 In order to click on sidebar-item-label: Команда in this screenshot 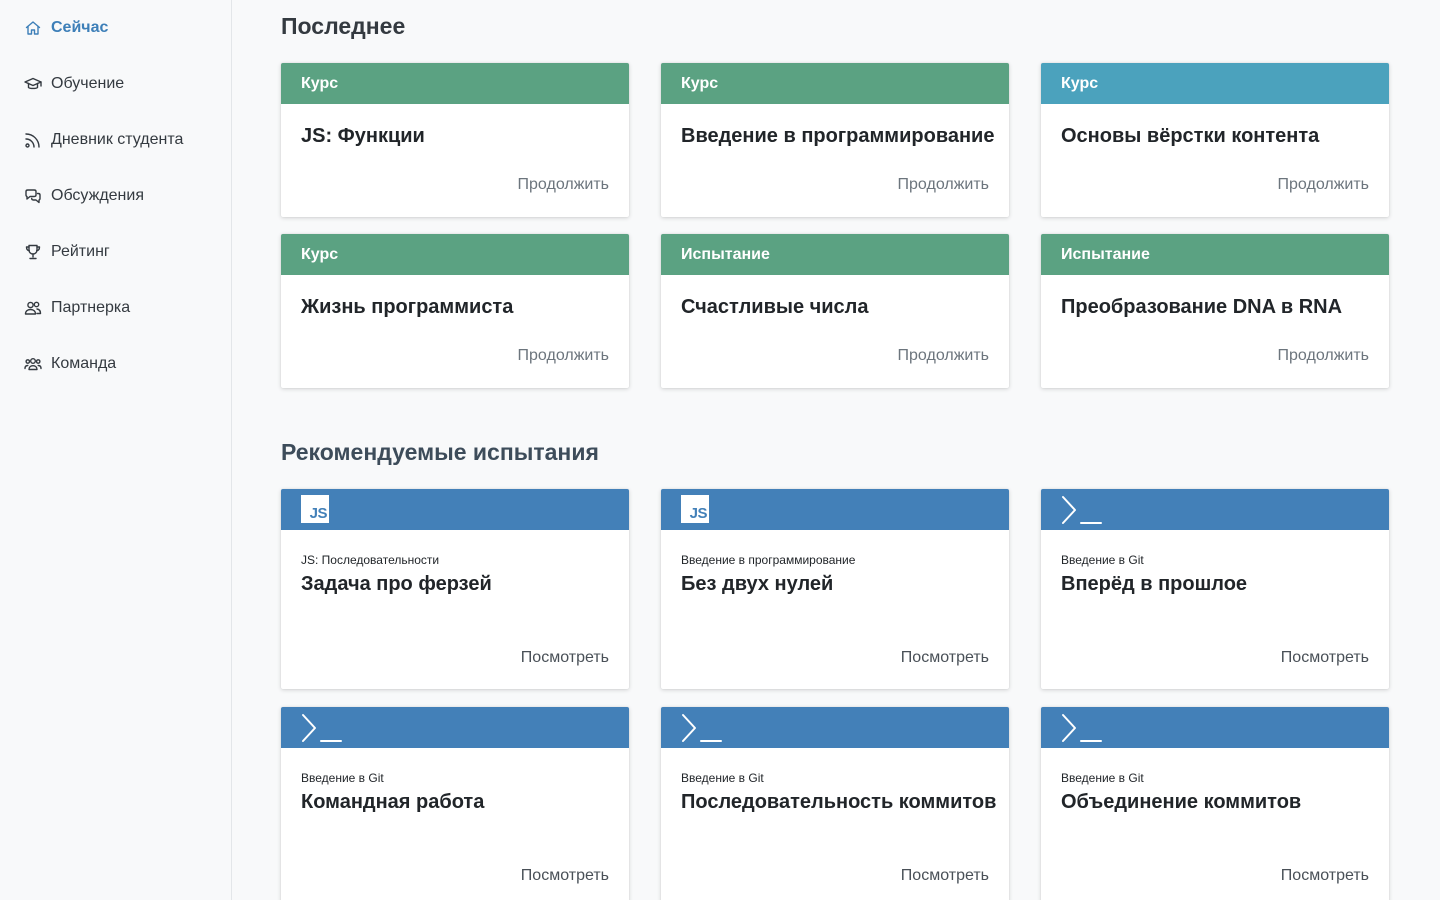, I will do `click(84, 363)`.